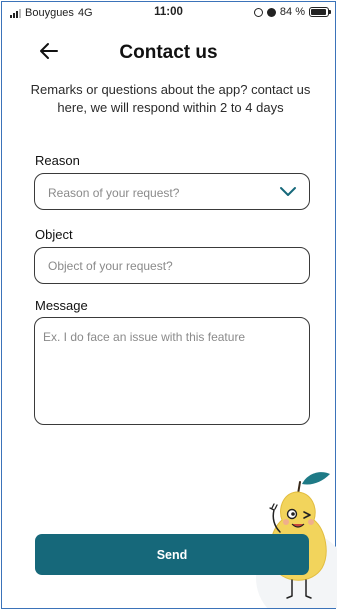 The height and width of the screenshot is (610, 337). I want to click on object-input, so click(173, 266).